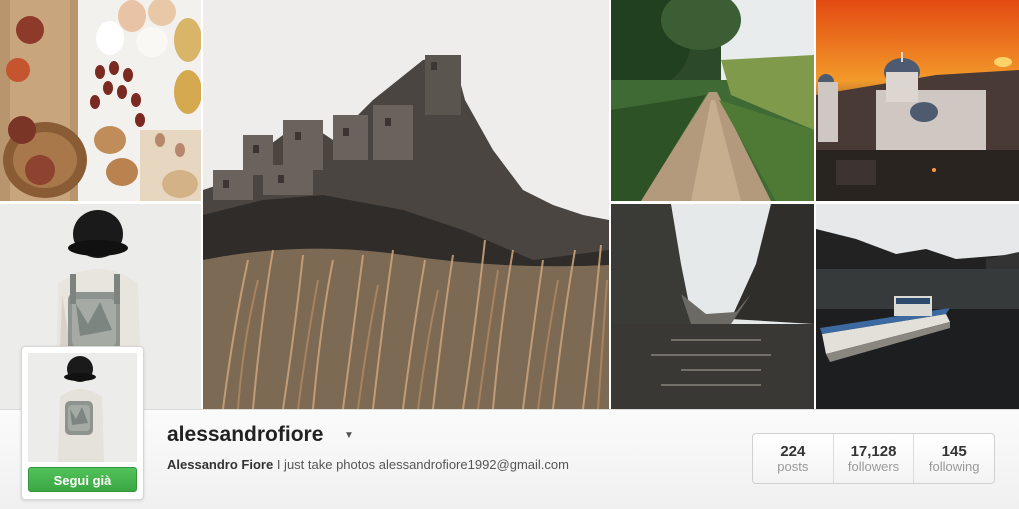  What do you see at coordinates (873, 466) in the screenshot?
I see `stat-followers-label: followers` at bounding box center [873, 466].